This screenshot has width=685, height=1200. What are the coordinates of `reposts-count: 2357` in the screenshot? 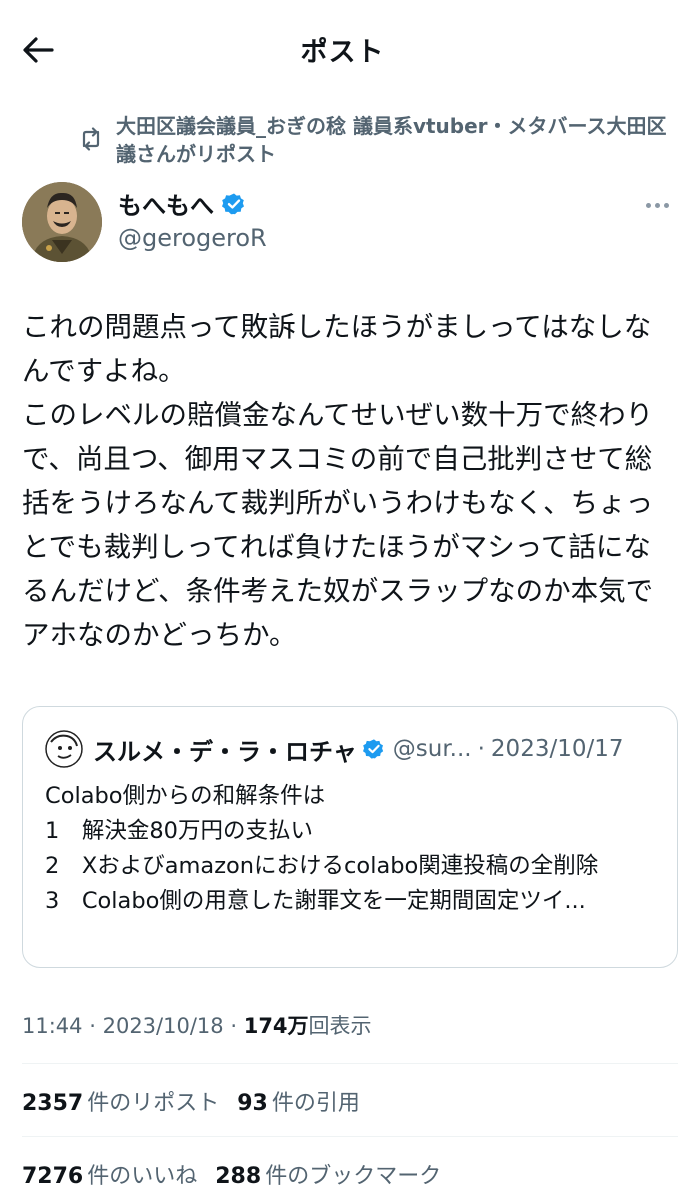 It's located at (53, 1103).